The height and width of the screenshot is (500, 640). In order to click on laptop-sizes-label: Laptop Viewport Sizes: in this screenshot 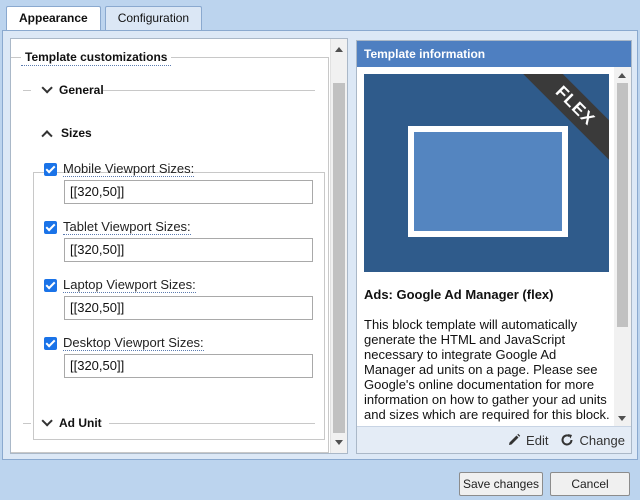, I will do `click(129, 285)`.